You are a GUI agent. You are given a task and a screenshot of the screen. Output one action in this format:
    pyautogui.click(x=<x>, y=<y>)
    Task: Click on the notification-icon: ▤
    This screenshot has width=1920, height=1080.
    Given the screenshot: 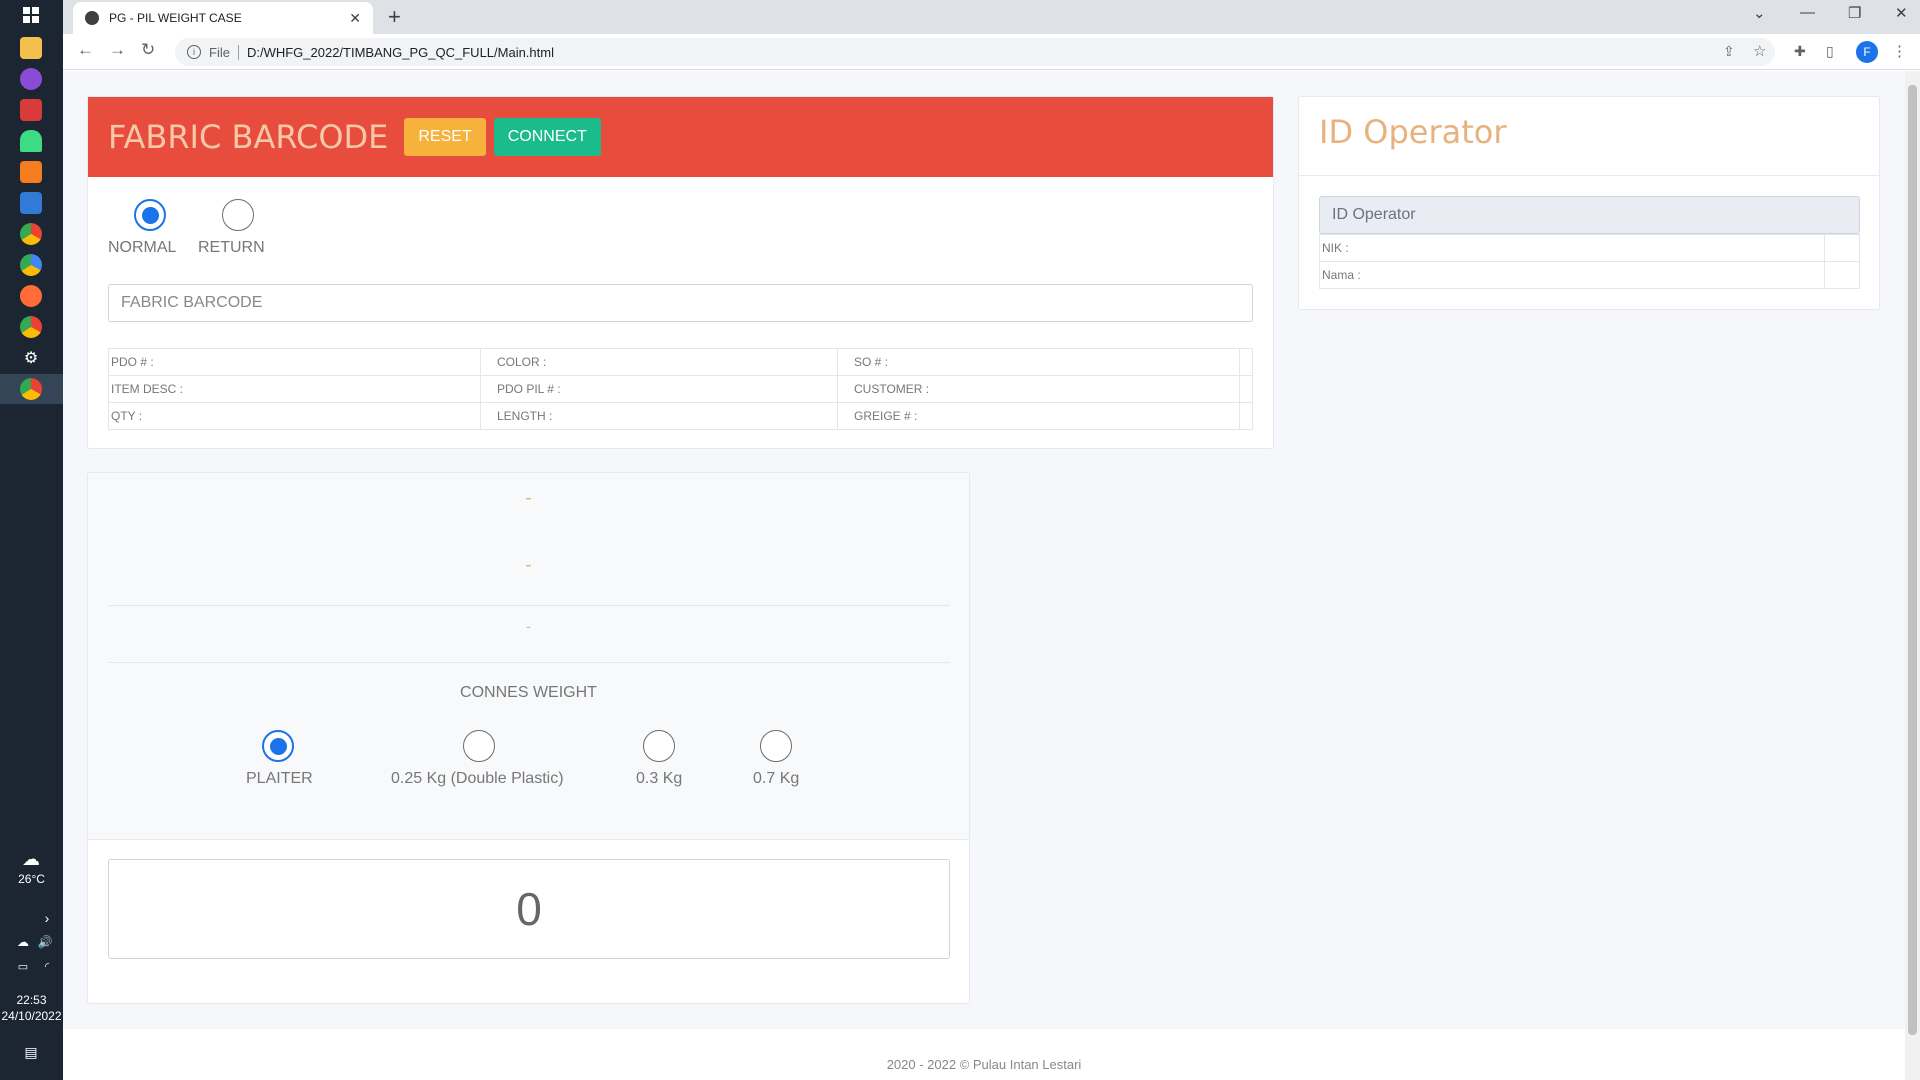 What is the action you would take?
    pyautogui.click(x=31, y=1052)
    